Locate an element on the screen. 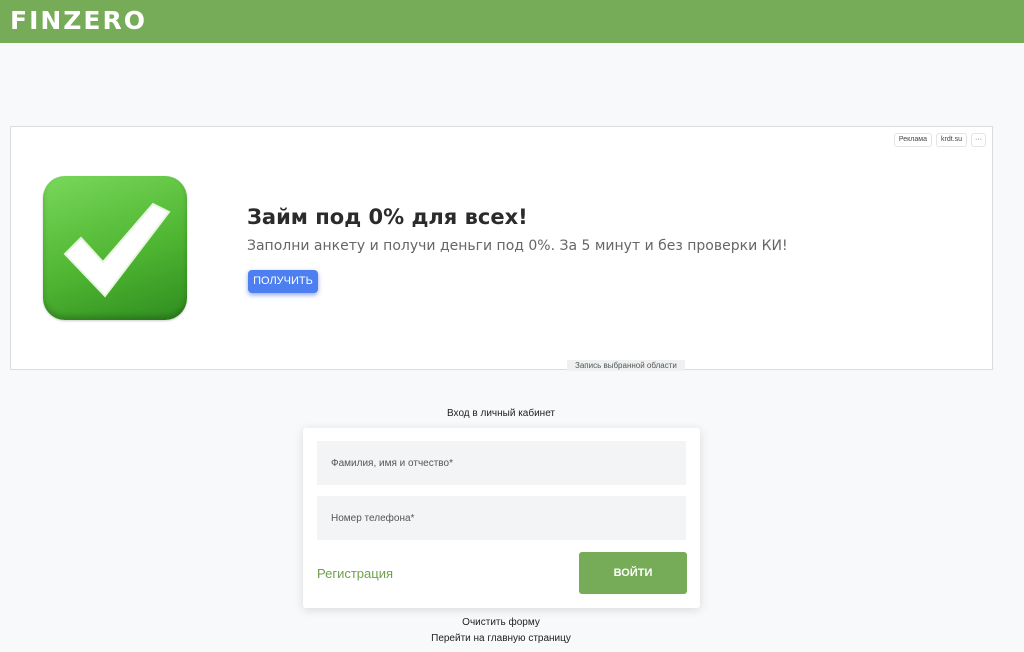 This screenshot has width=1024, height=652. register-link: Регистрация is located at coordinates (355, 573).